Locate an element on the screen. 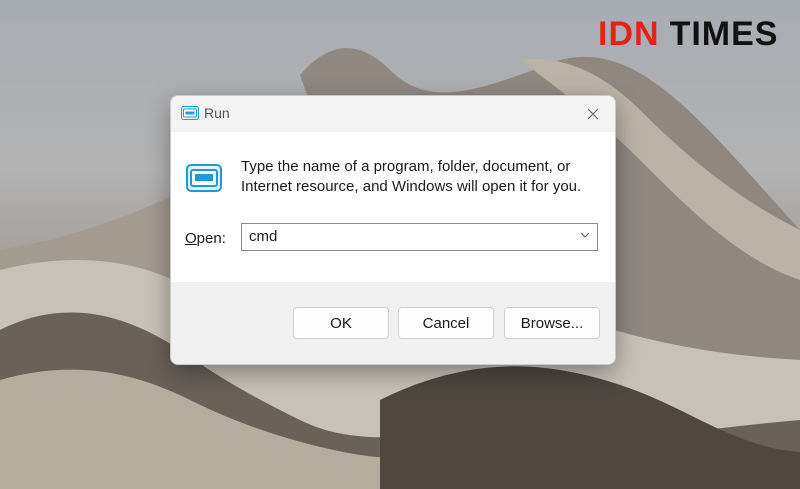 This screenshot has width=800, height=489. chevron-down-icon is located at coordinates (585, 235).